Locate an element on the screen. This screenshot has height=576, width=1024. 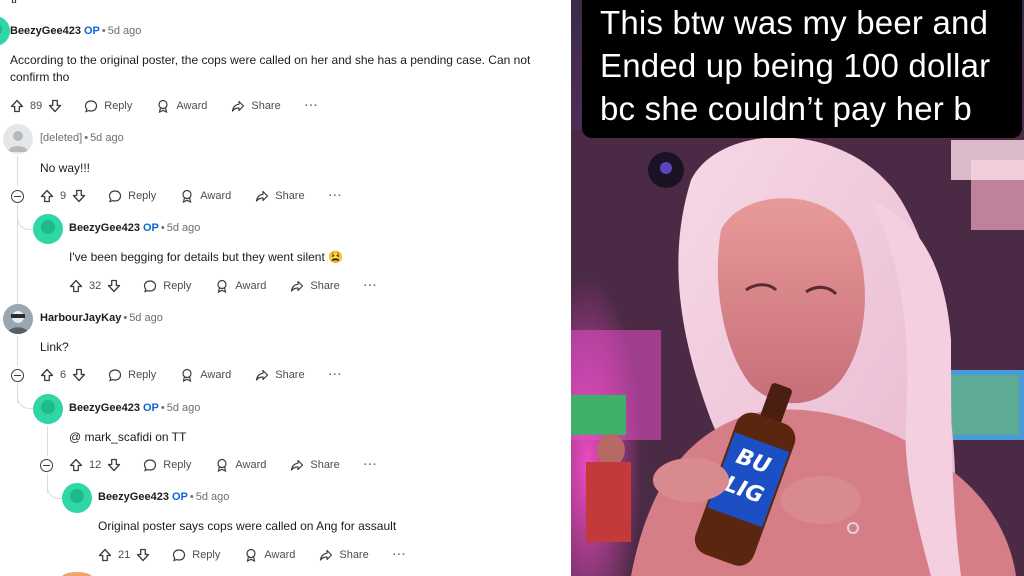
comment-actions: 89 Reply Award Share ··· is located at coordinates (164, 106).